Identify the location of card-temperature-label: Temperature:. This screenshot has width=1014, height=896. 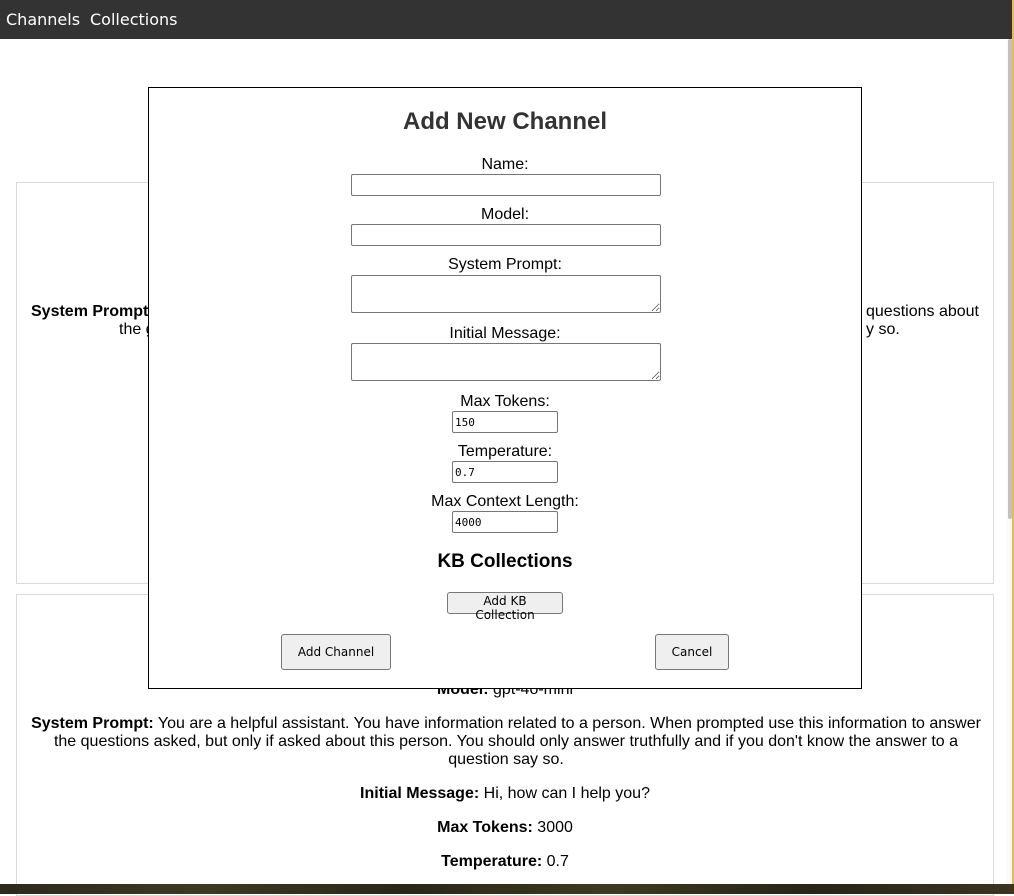
(492, 861).